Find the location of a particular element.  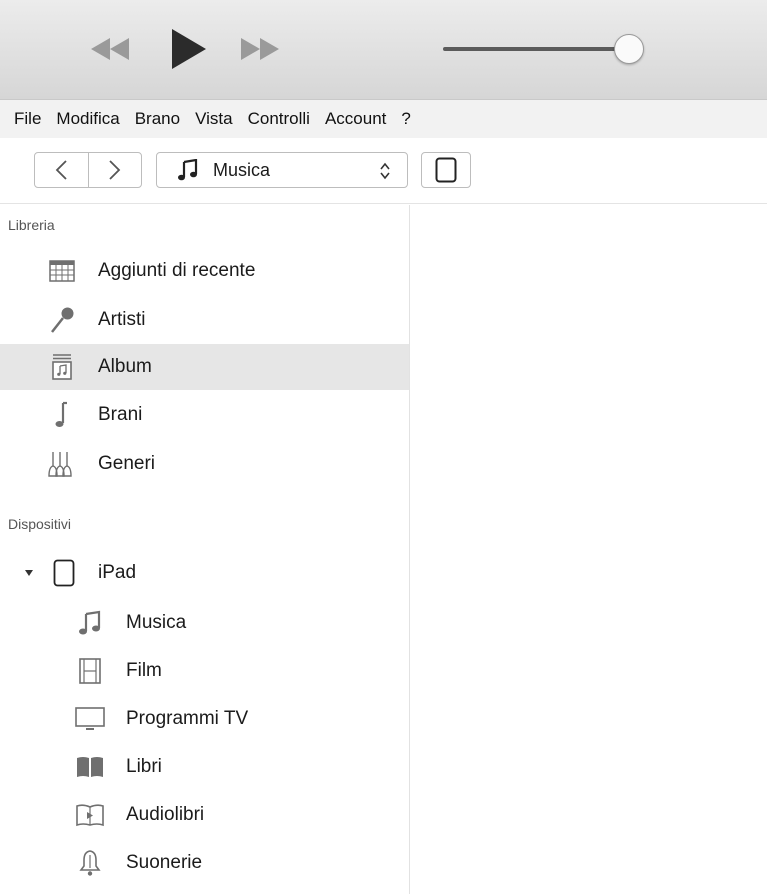

history-nav is located at coordinates (88, 170).